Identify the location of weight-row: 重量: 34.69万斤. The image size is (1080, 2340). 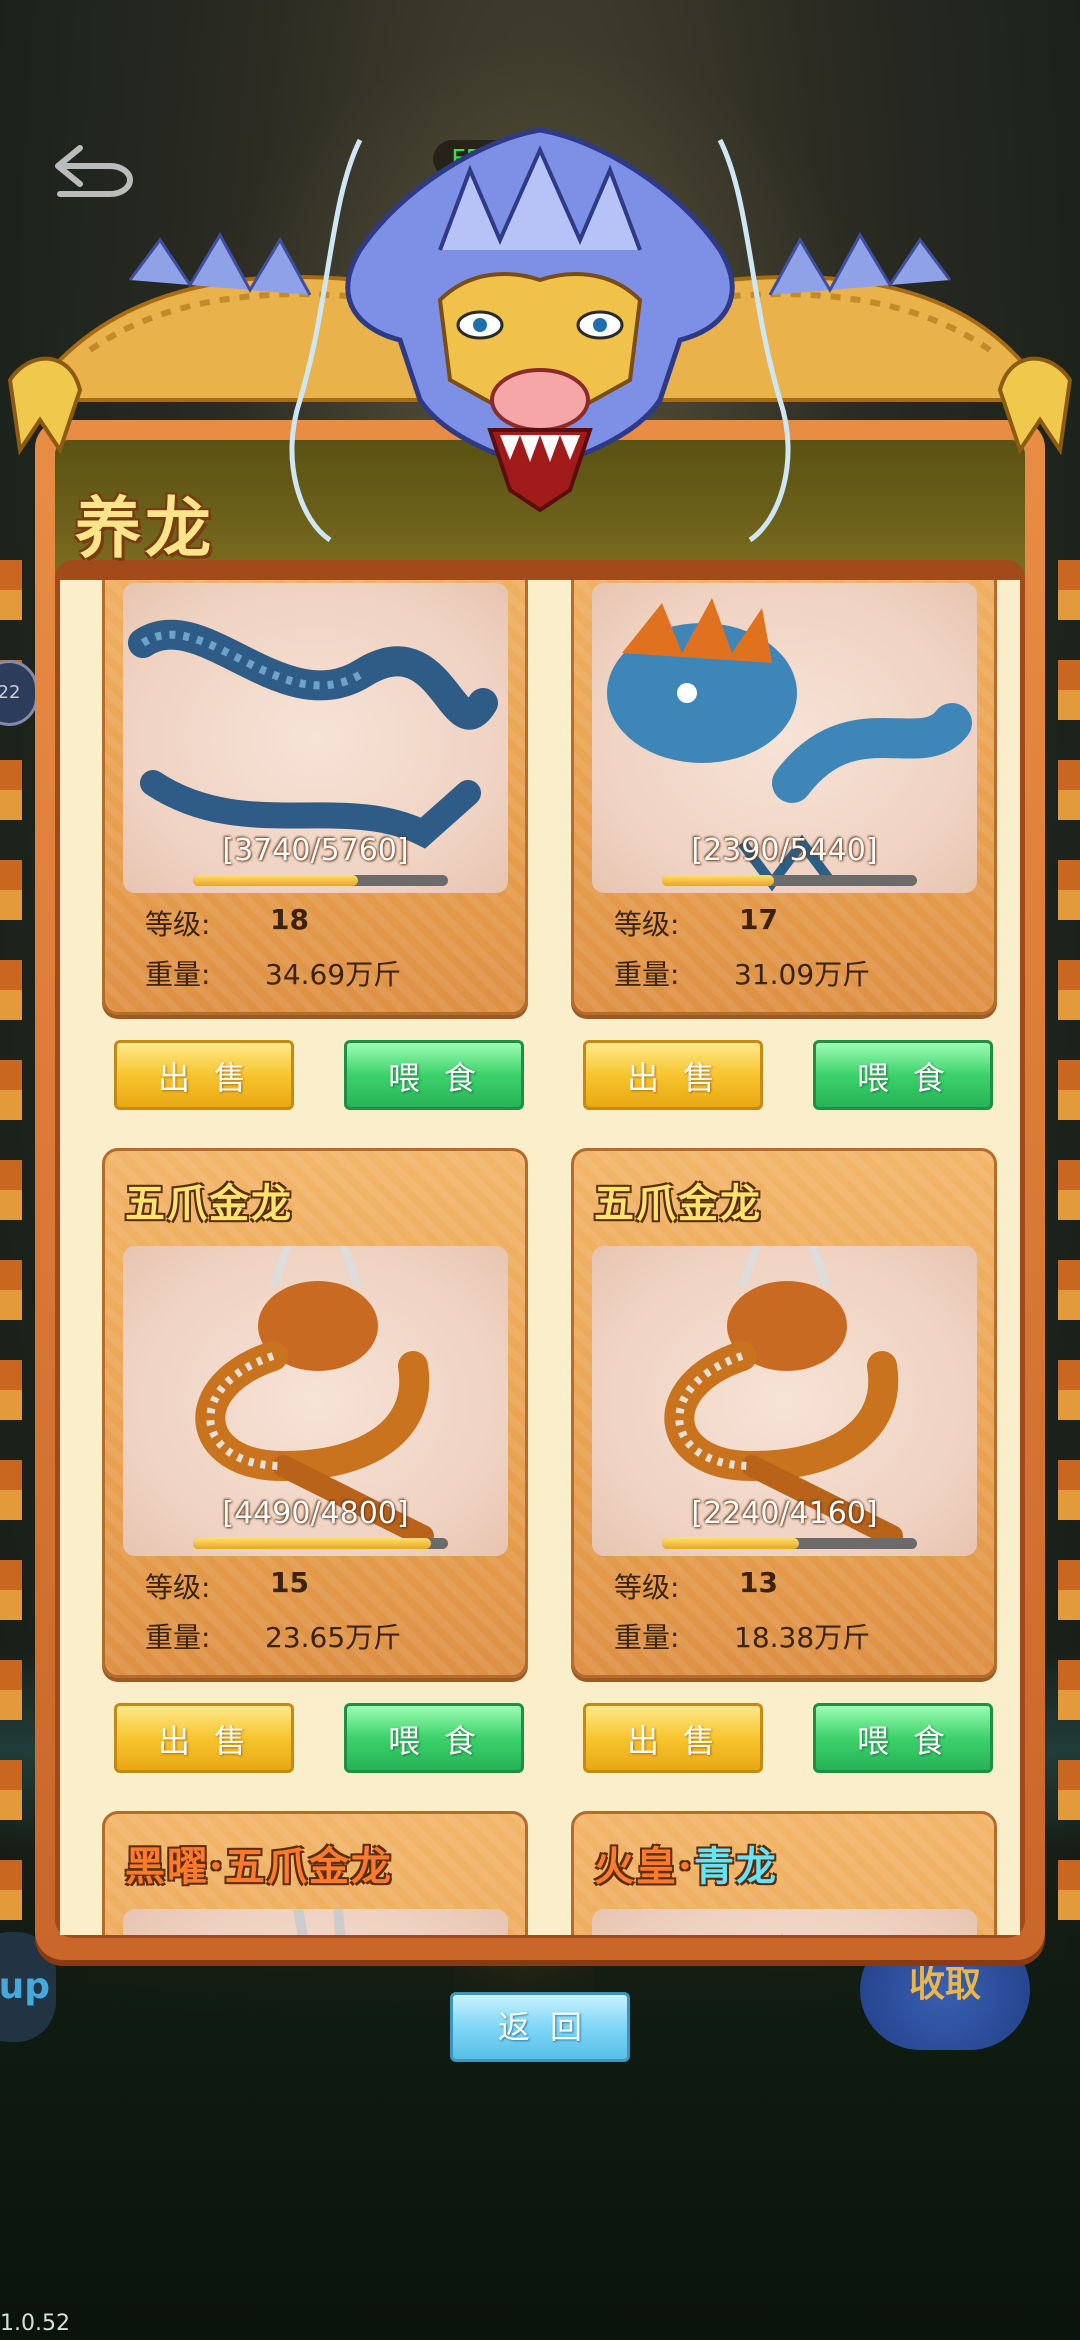
(273, 973).